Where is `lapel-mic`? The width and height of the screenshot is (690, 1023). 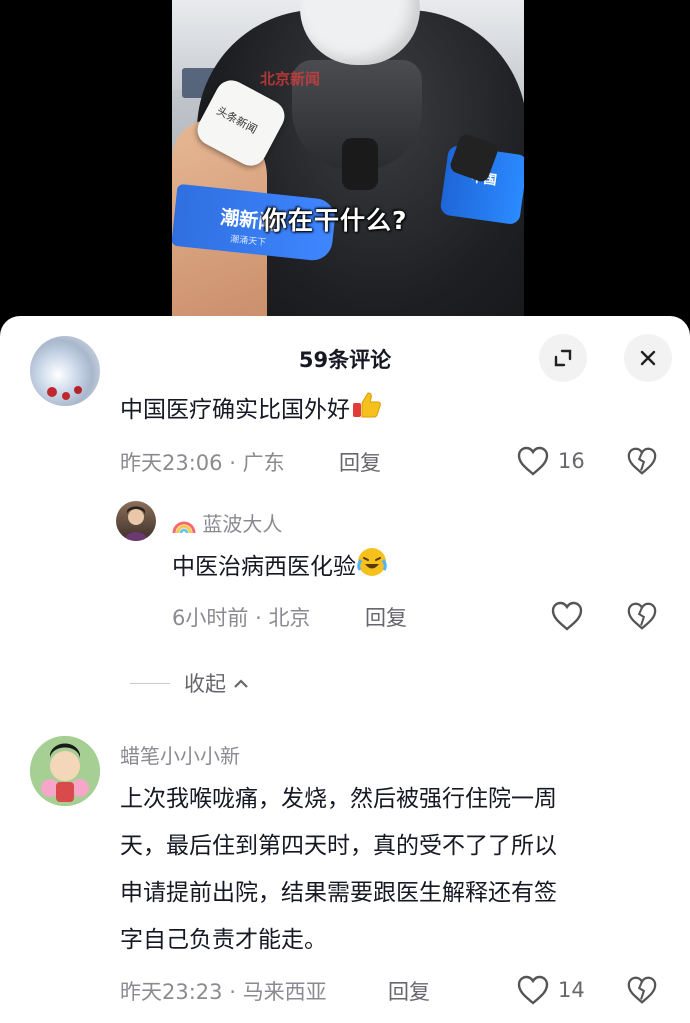 lapel-mic is located at coordinates (360, 164).